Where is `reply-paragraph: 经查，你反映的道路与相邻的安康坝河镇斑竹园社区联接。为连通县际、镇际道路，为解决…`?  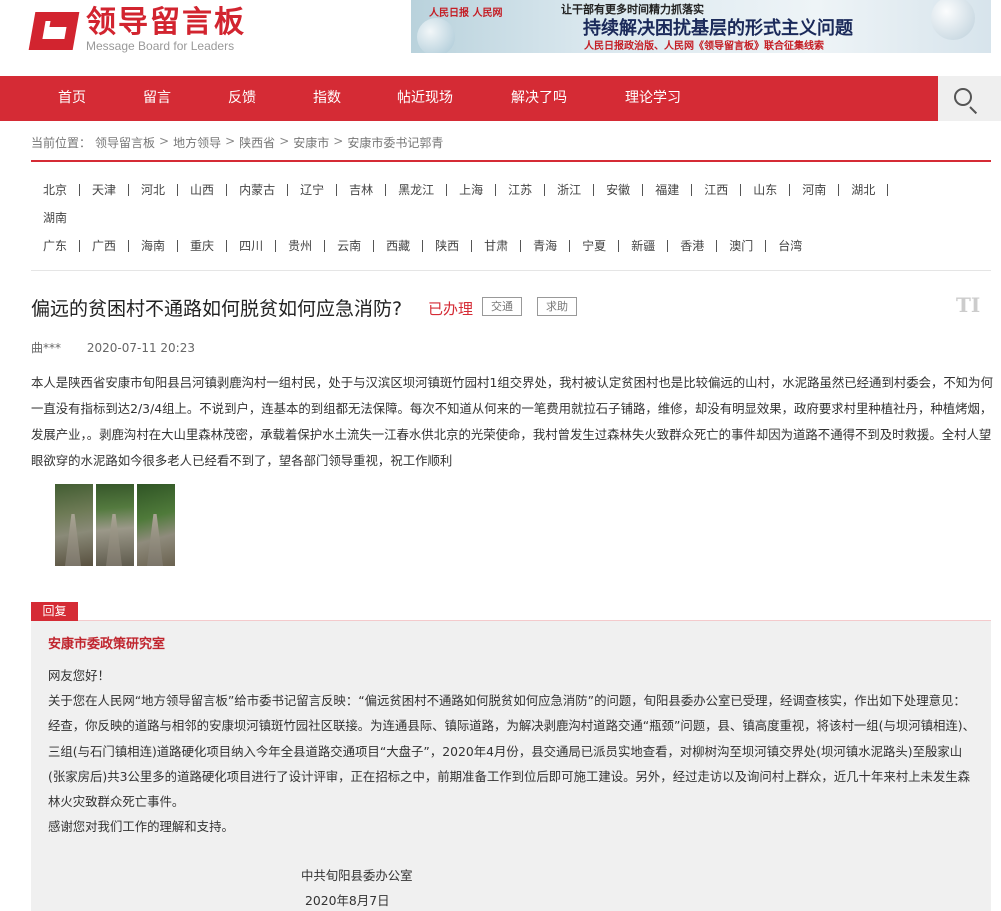 reply-paragraph: 经查，你反映的道路与相邻的安康坝河镇斑竹园社区联接。为连通县际、镇际道路，为解决… is located at coordinates (512, 764).